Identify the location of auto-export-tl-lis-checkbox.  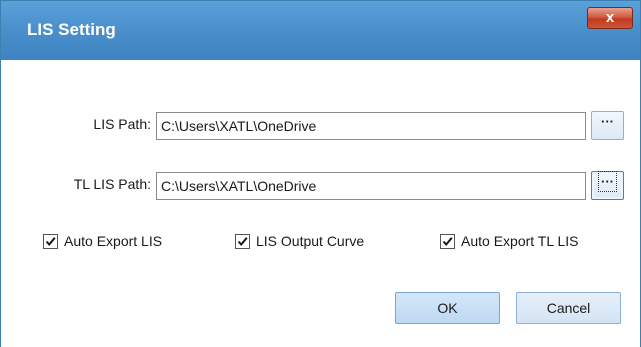
(447, 241).